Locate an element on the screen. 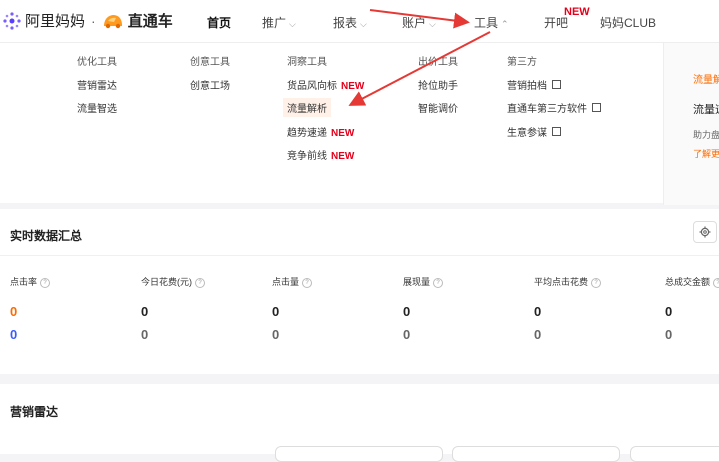  nav-kaiba-label: 开吧 is located at coordinates (556, 23).